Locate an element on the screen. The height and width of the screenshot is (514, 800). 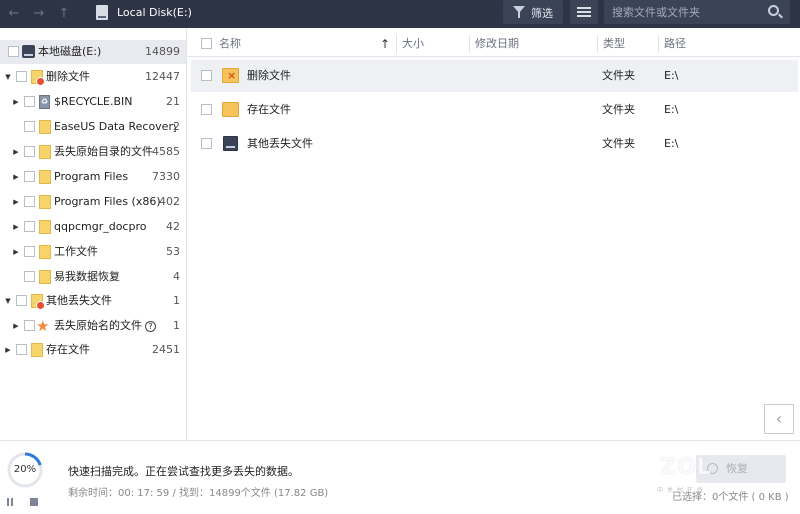
tree-item-program-files: ▶ Program Files 7330 is located at coordinates (93, 177).